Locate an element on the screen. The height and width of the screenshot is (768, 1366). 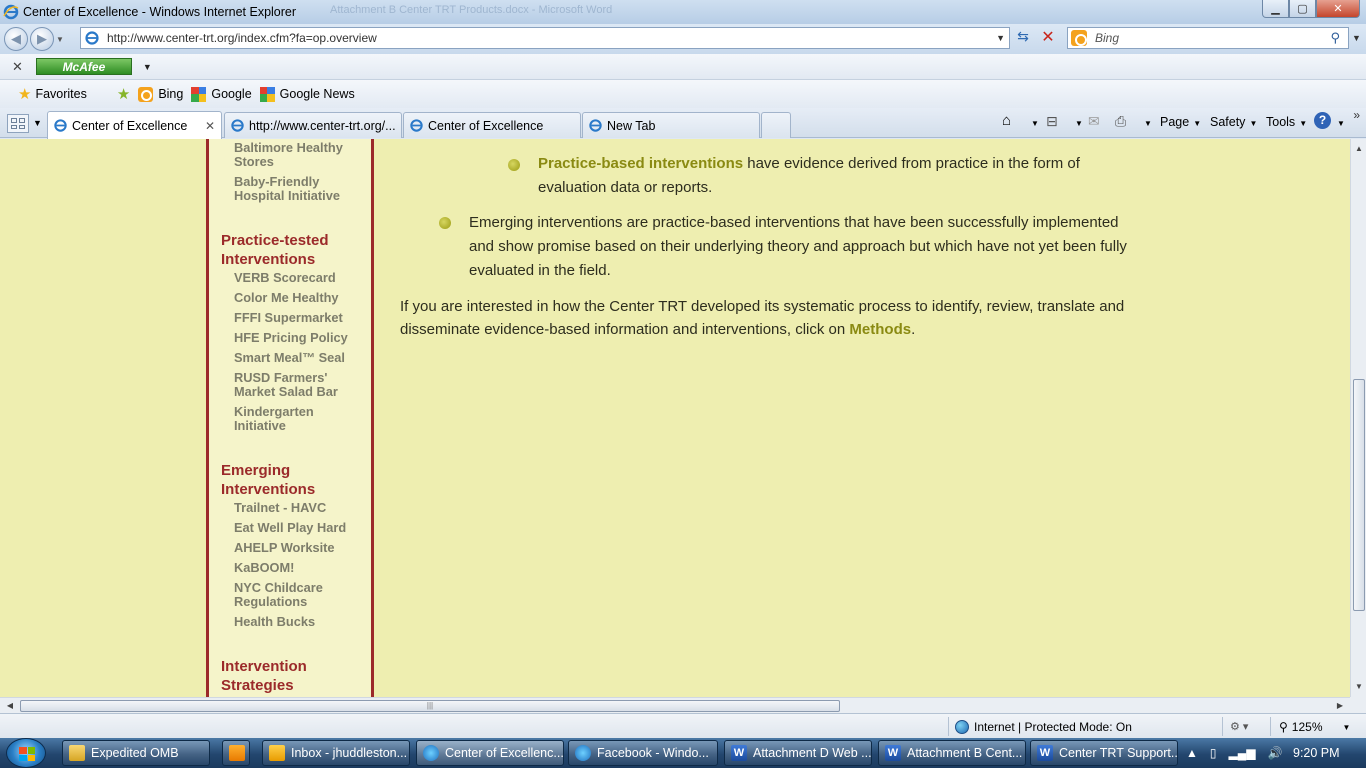
methods-link: Methods is located at coordinates (880, 329).